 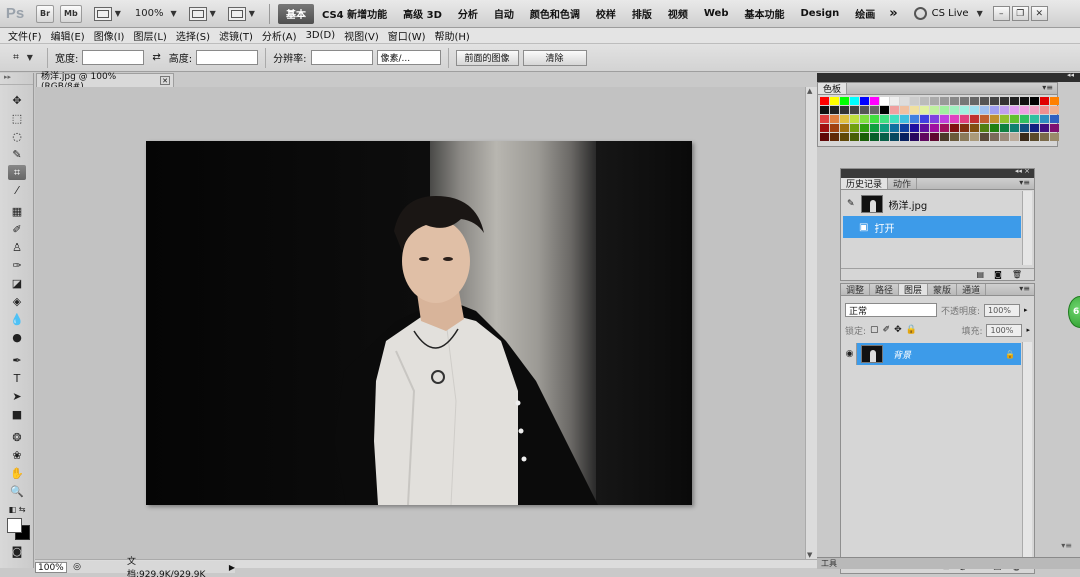 What do you see at coordinates (17, 136) in the screenshot?
I see `lasso-tool-icon: ◌` at bounding box center [17, 136].